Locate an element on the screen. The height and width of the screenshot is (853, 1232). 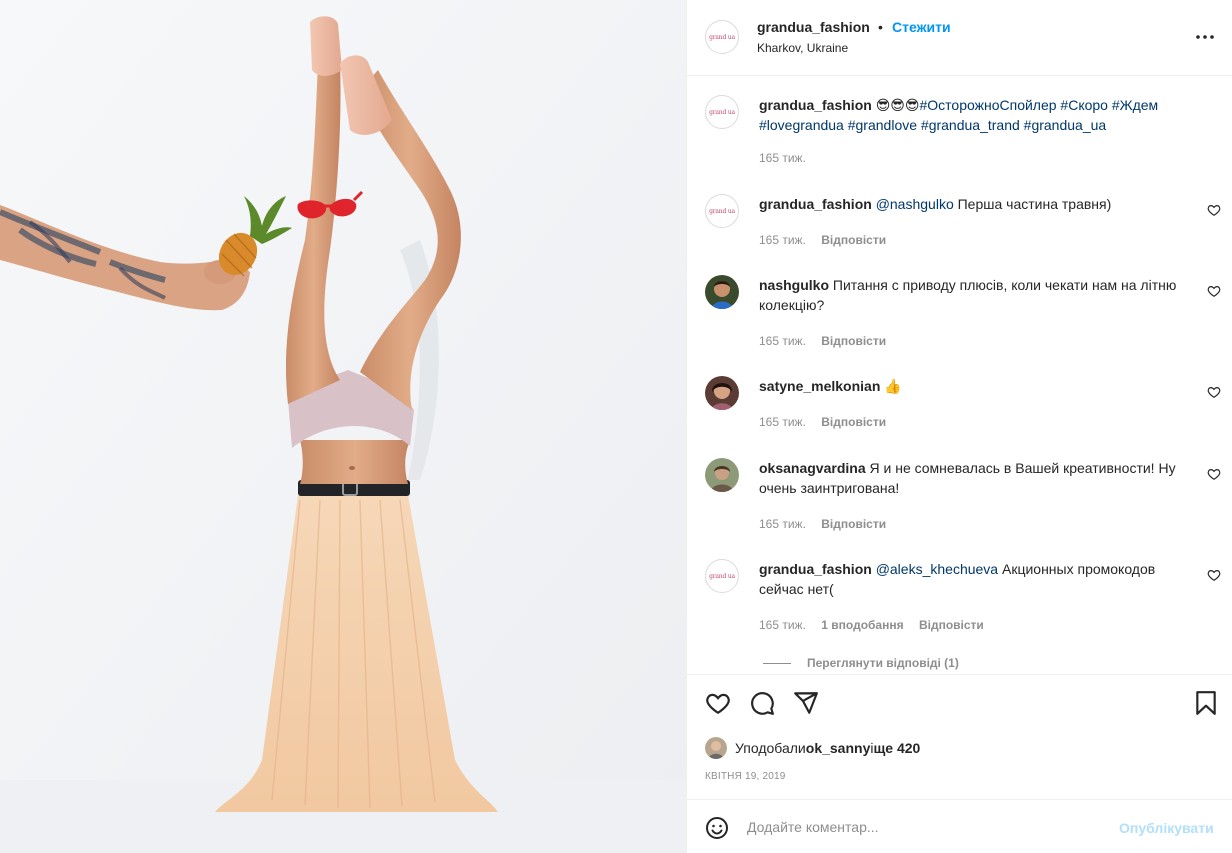
view-replies-label: Переглянути відповіді (1) is located at coordinates (883, 663).